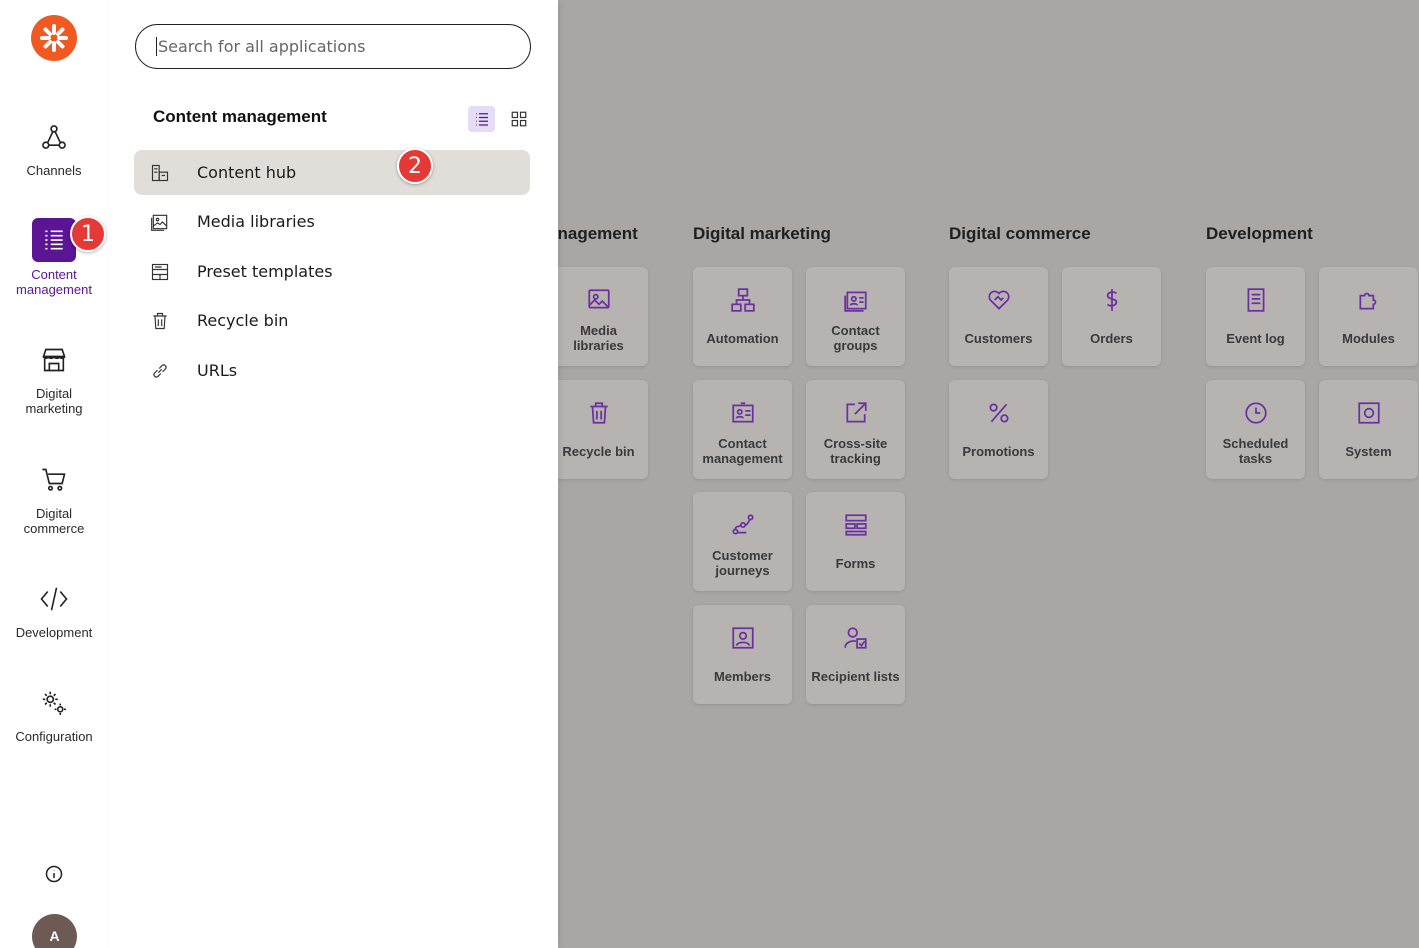 This screenshot has width=1419, height=948. What do you see at coordinates (856, 300) in the screenshot?
I see `contact-groups-icon` at bounding box center [856, 300].